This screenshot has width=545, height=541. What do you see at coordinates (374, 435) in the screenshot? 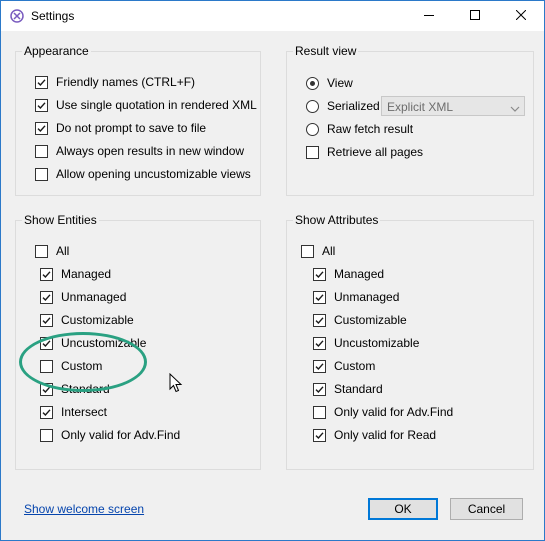
I see `attribute-checkbox-read: Only valid for Read` at bounding box center [374, 435].